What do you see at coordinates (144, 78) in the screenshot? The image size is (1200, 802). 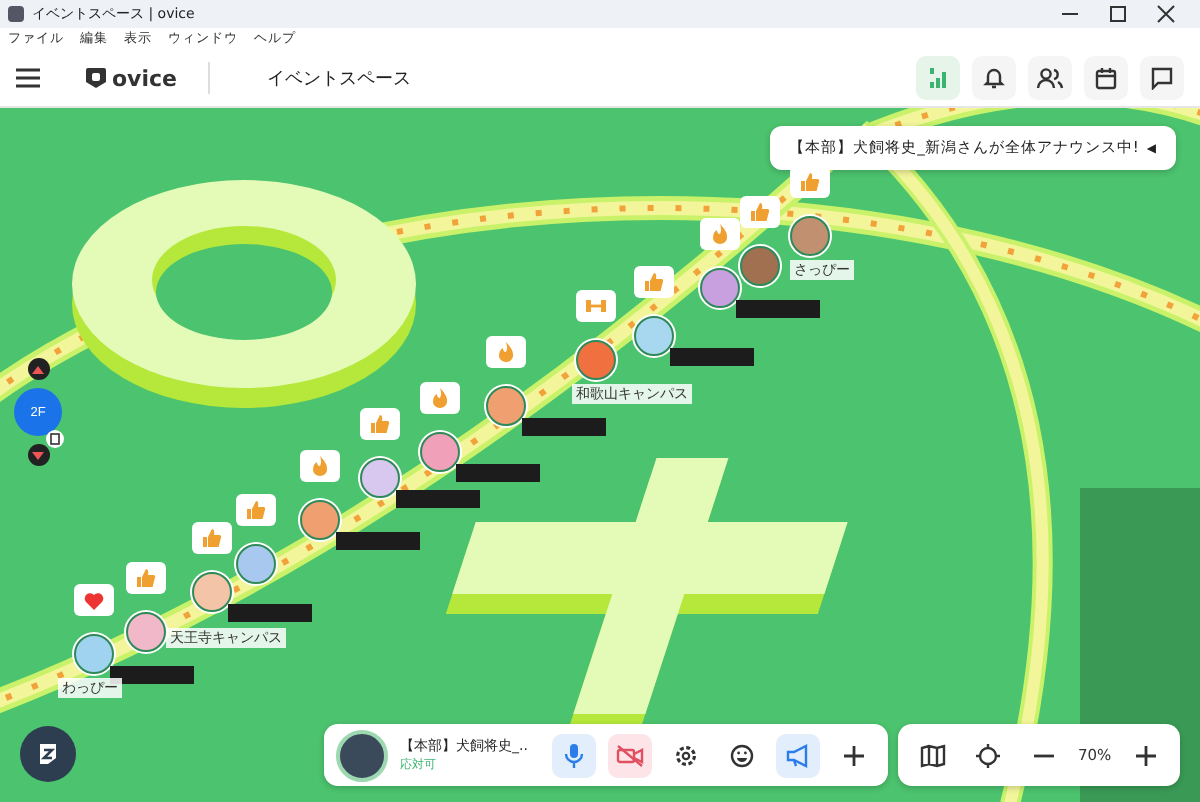 I see `logo-text: ovice` at bounding box center [144, 78].